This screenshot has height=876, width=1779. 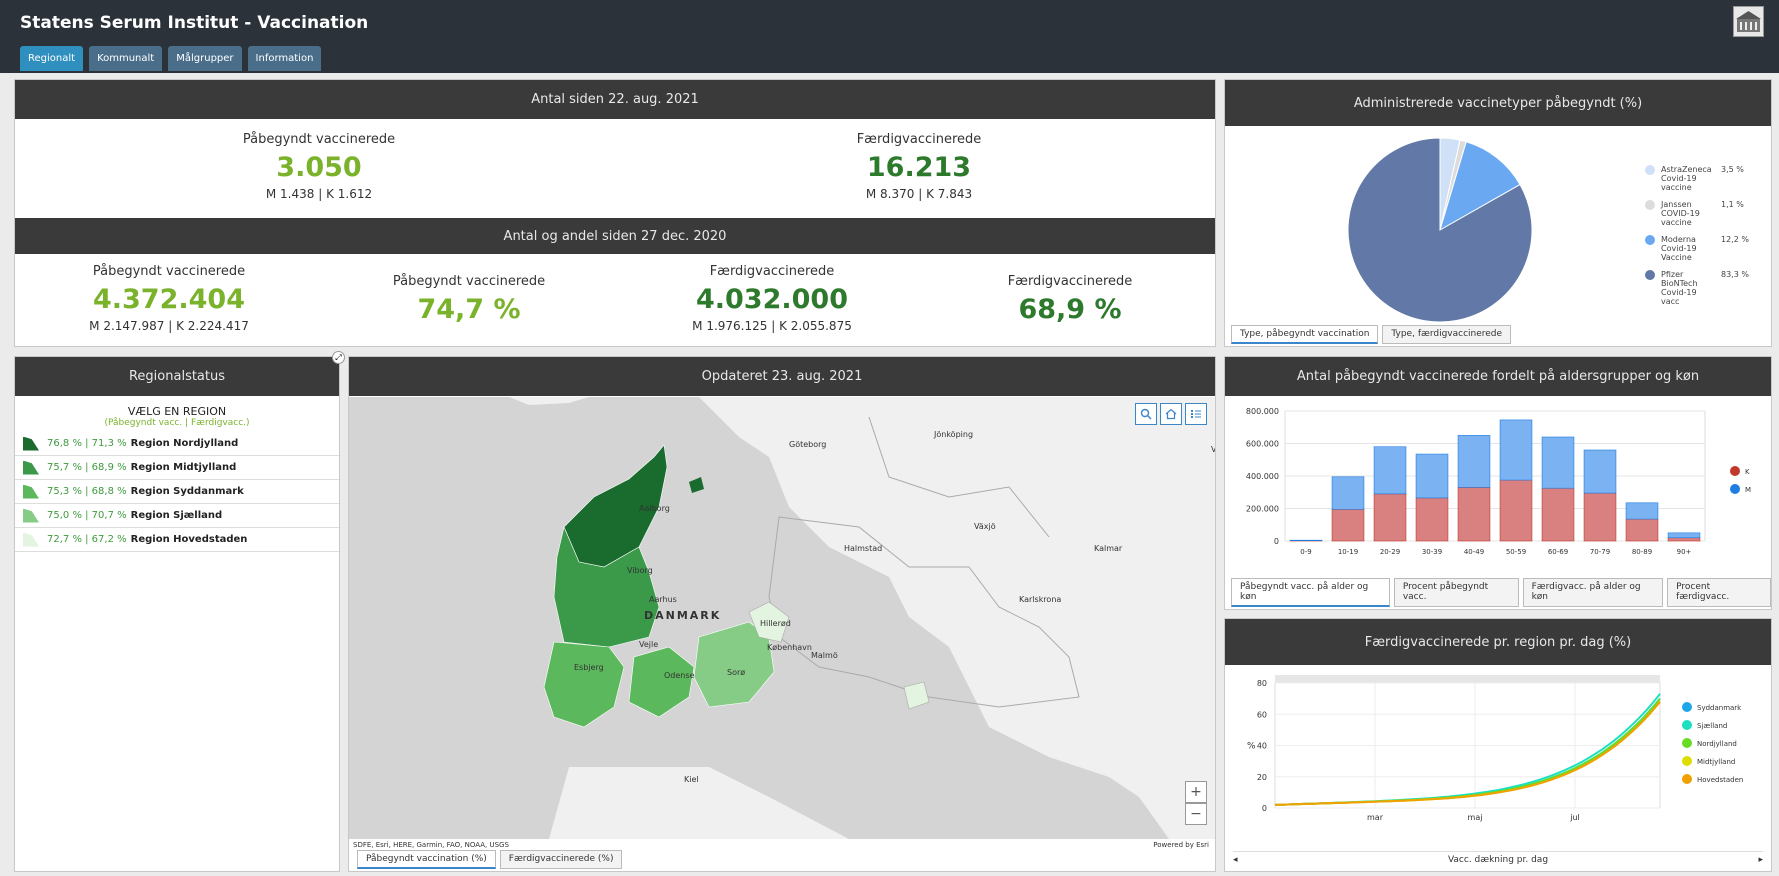 I want to click on nav-left-icon: ◂, so click(x=1235, y=860).